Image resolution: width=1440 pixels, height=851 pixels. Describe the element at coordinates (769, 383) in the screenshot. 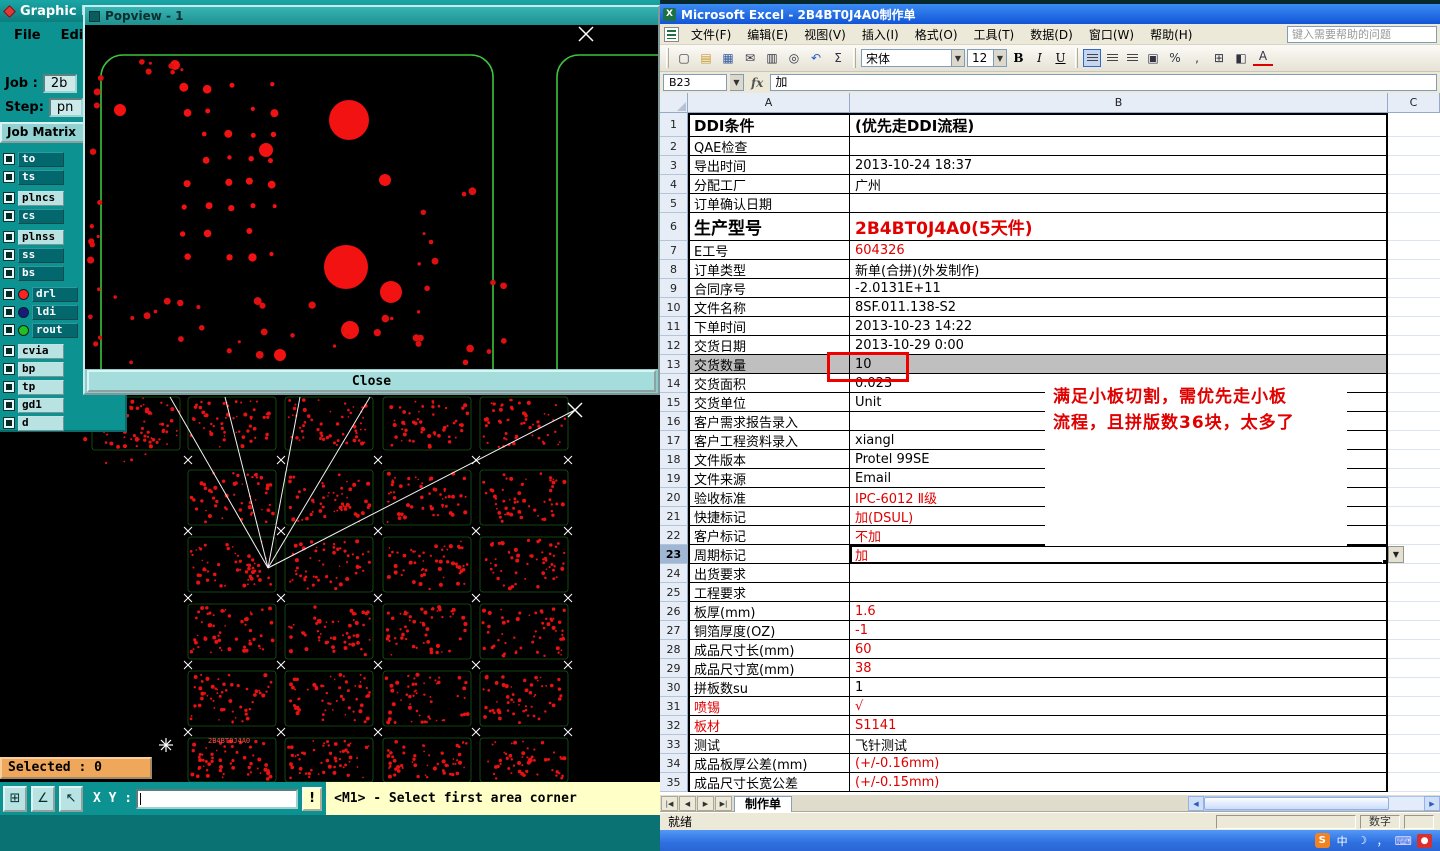

I see `cell-a14: 交货面积` at that location.